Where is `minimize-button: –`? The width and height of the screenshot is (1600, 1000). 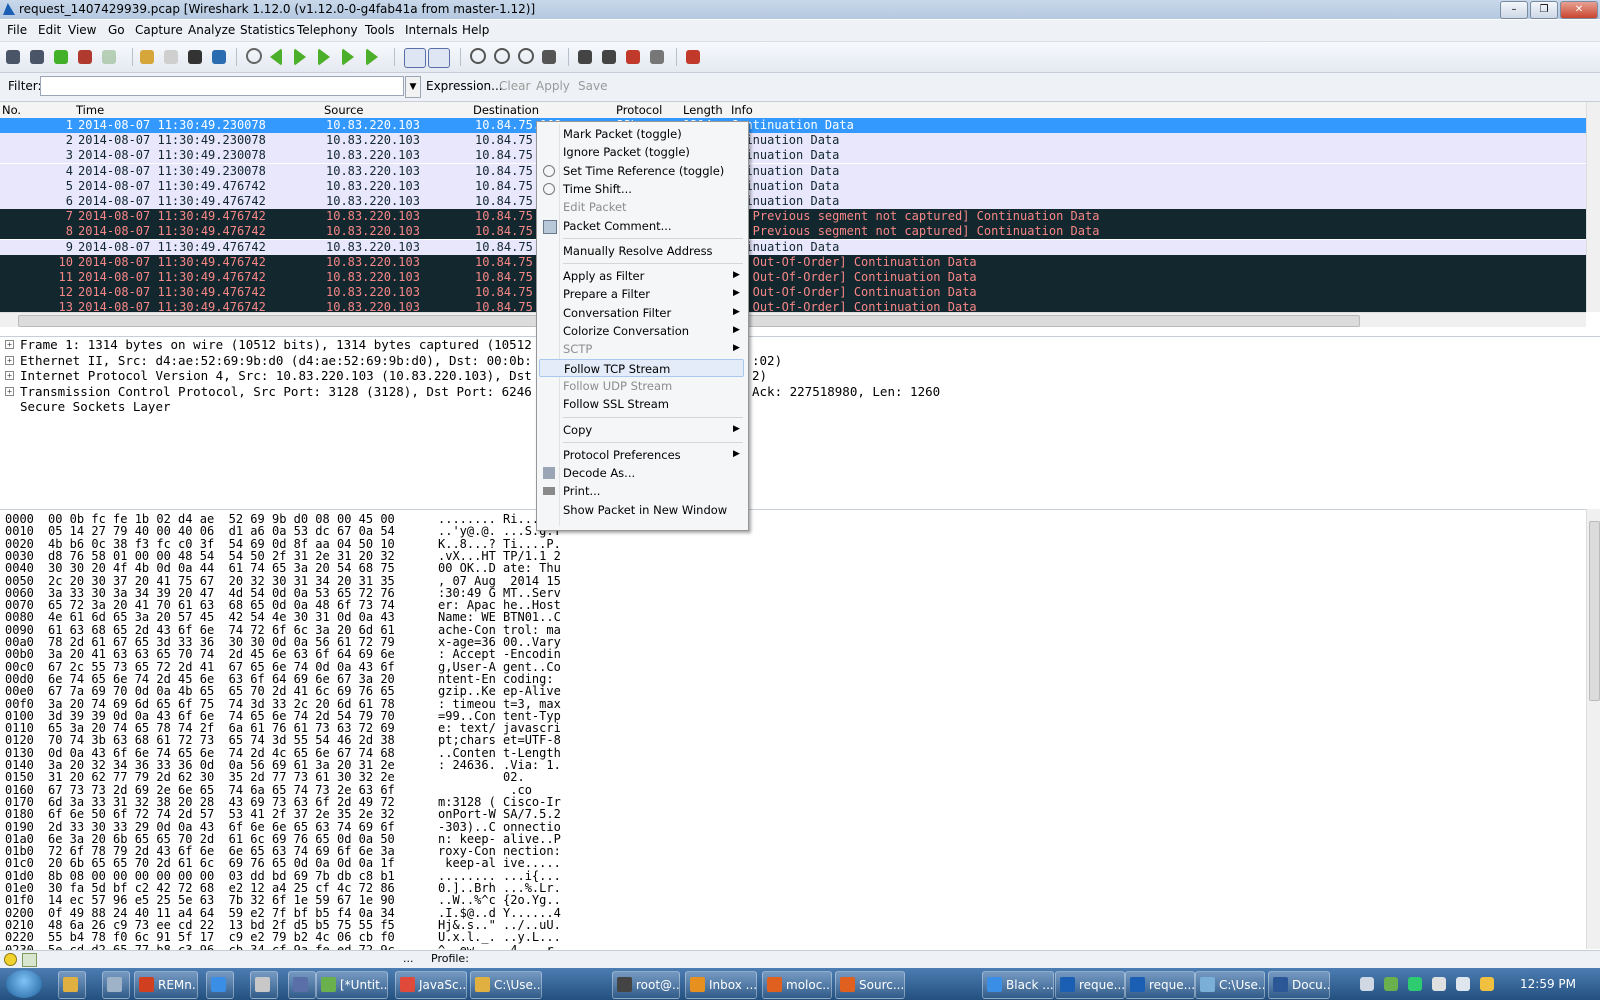
minimize-button: – is located at coordinates (1514, 10).